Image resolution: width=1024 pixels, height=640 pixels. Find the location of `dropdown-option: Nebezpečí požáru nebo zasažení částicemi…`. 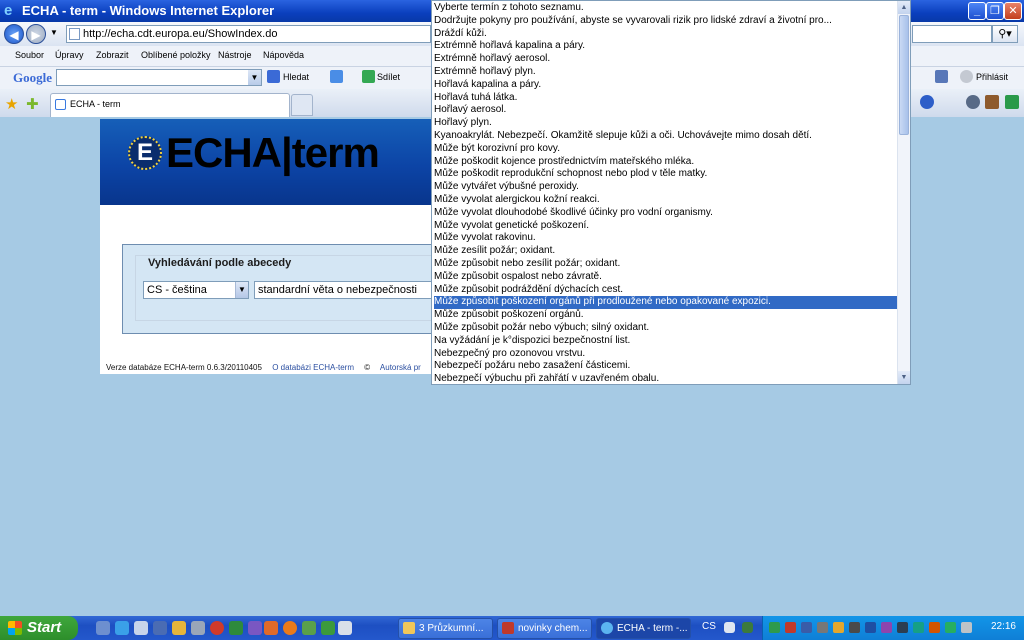

dropdown-option: Nebezpečí požáru nebo zasažení částicemi… is located at coordinates (665, 366).